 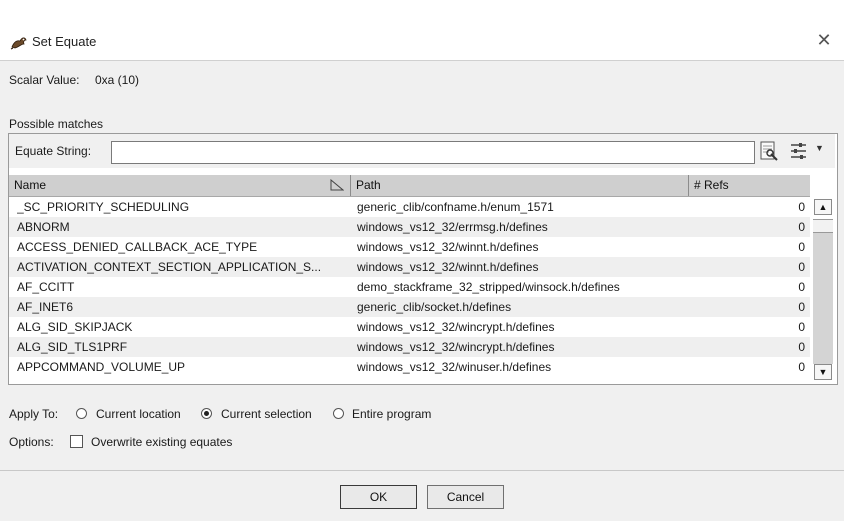 I want to click on radio-current-selection, so click(x=206, y=413).